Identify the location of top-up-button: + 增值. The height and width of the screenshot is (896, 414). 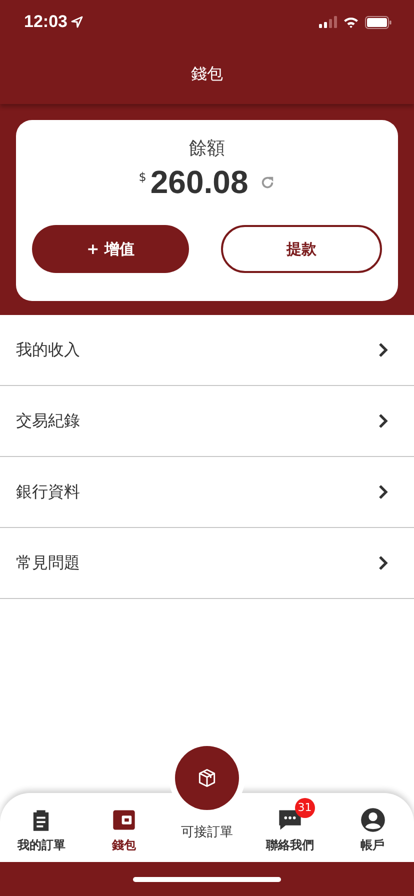
(110, 249).